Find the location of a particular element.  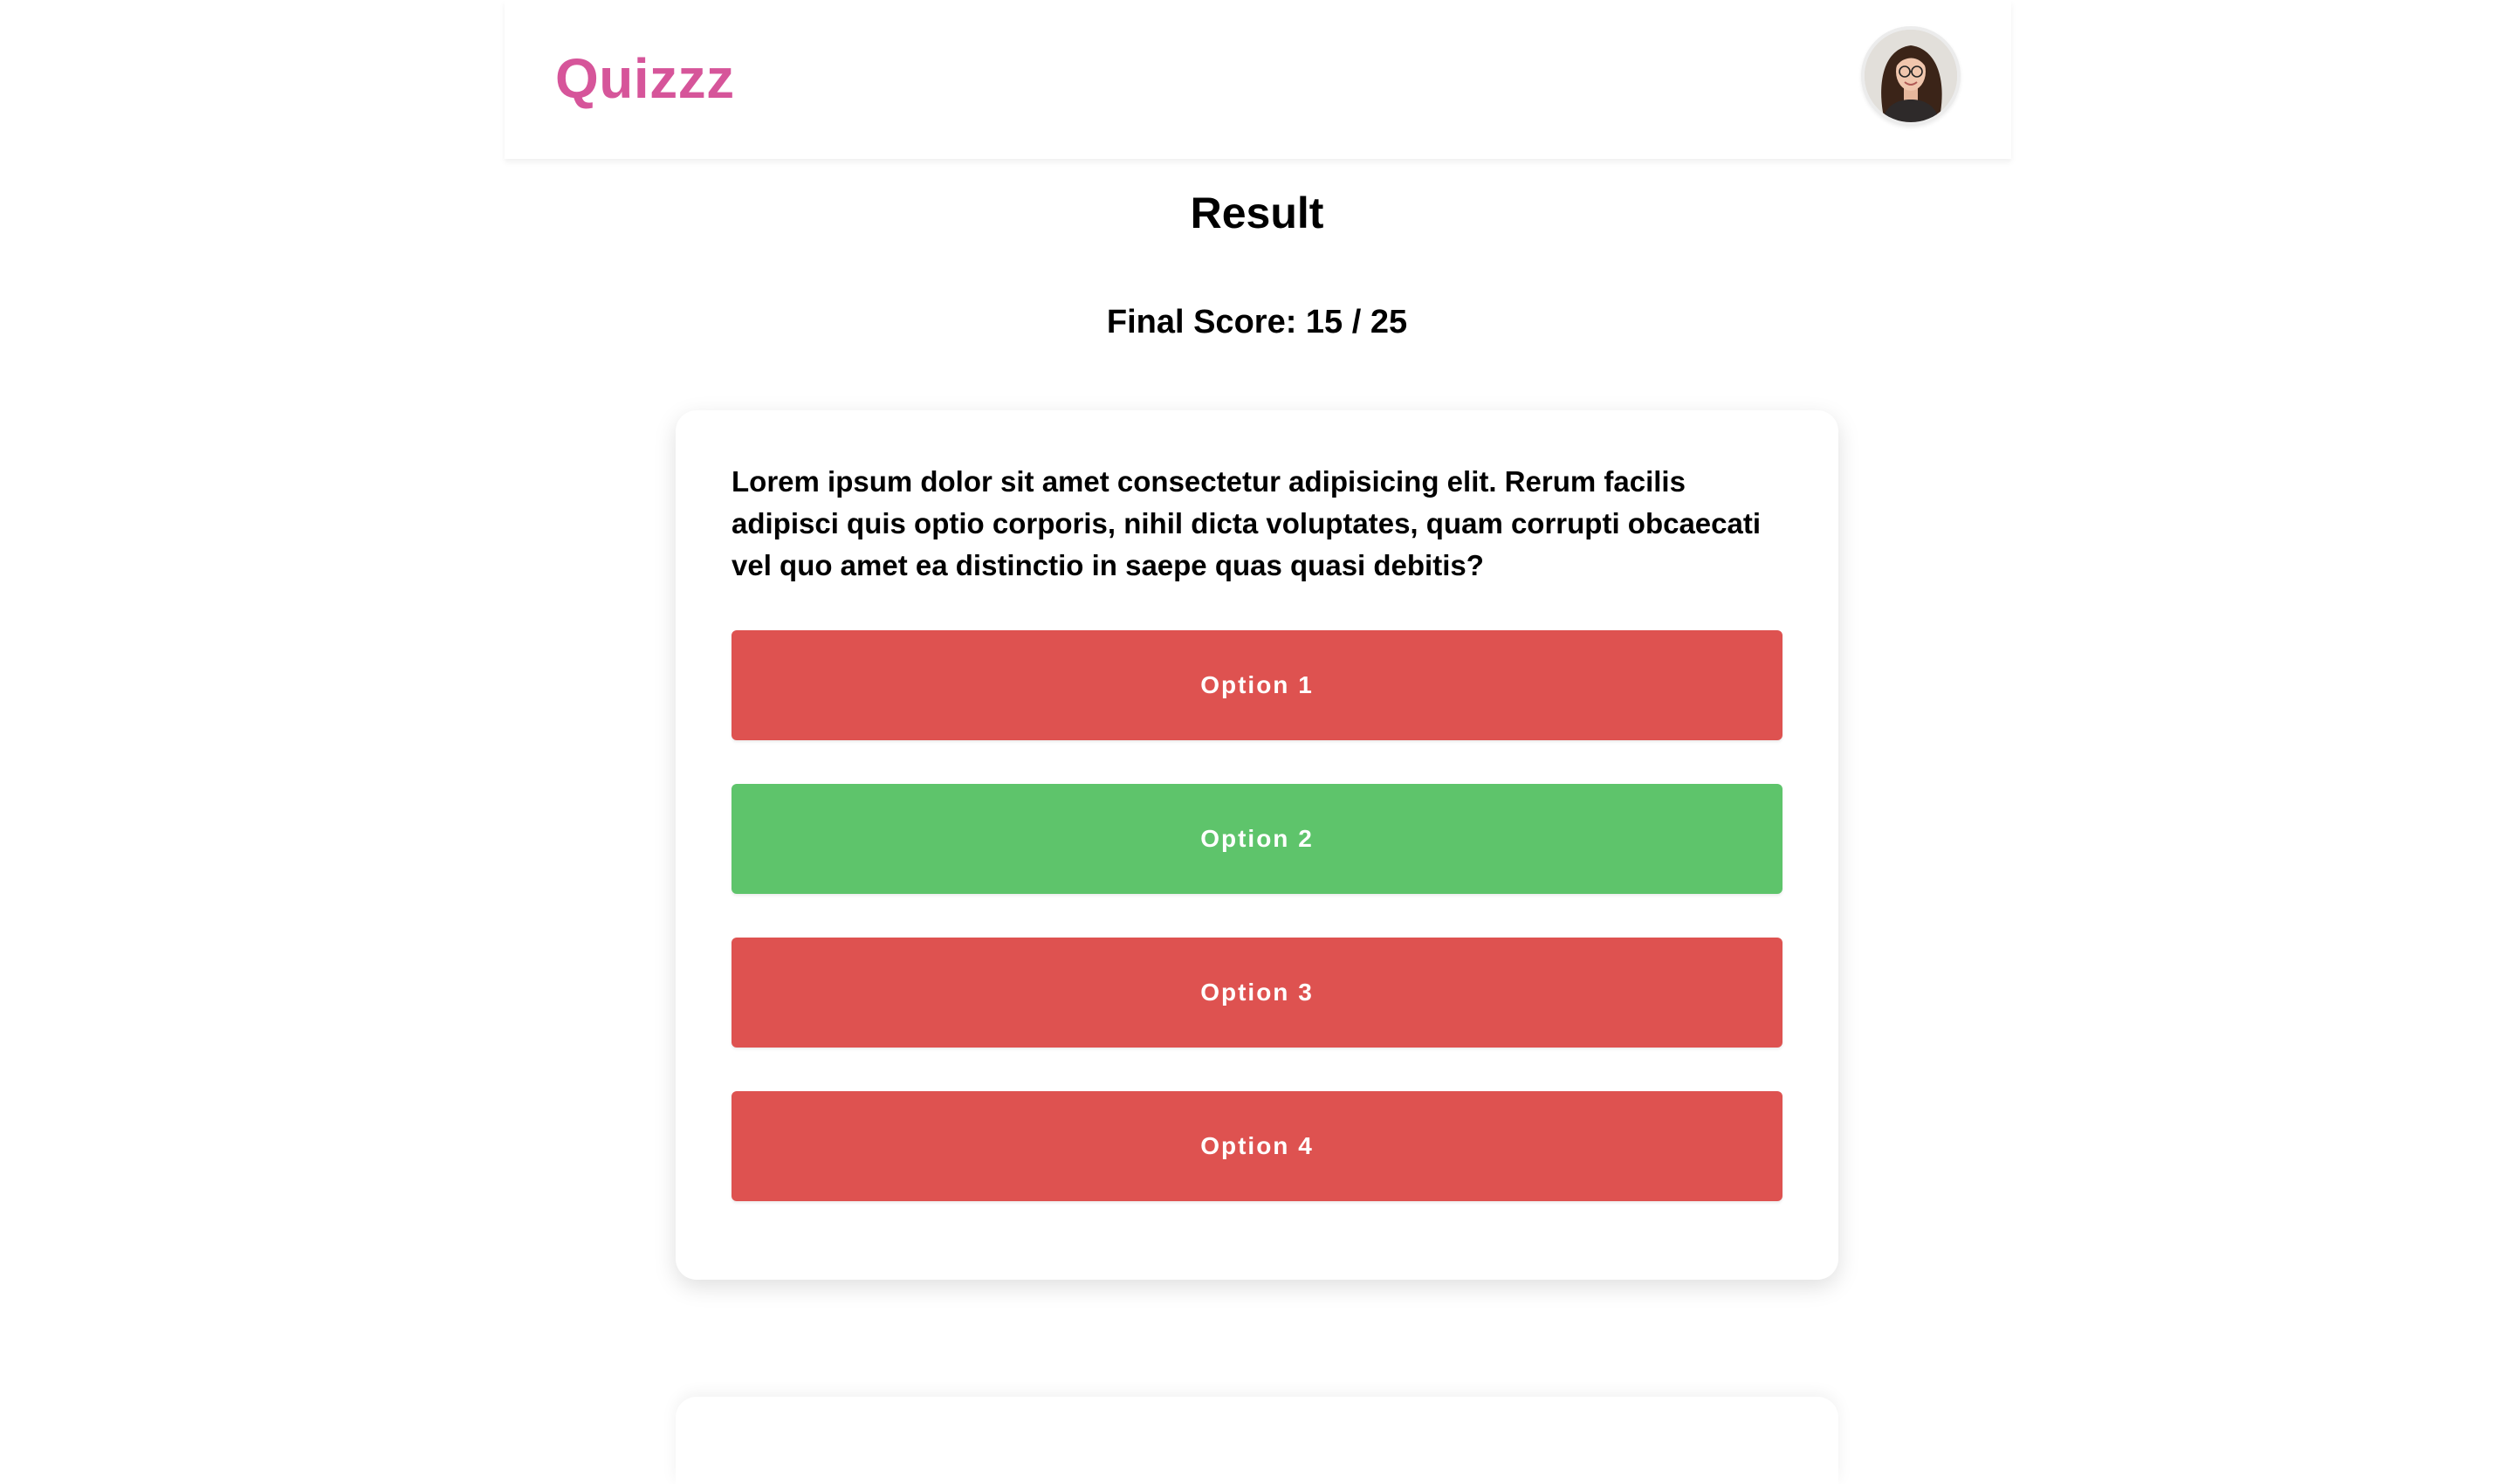

avatar-photo is located at coordinates (1911, 76).